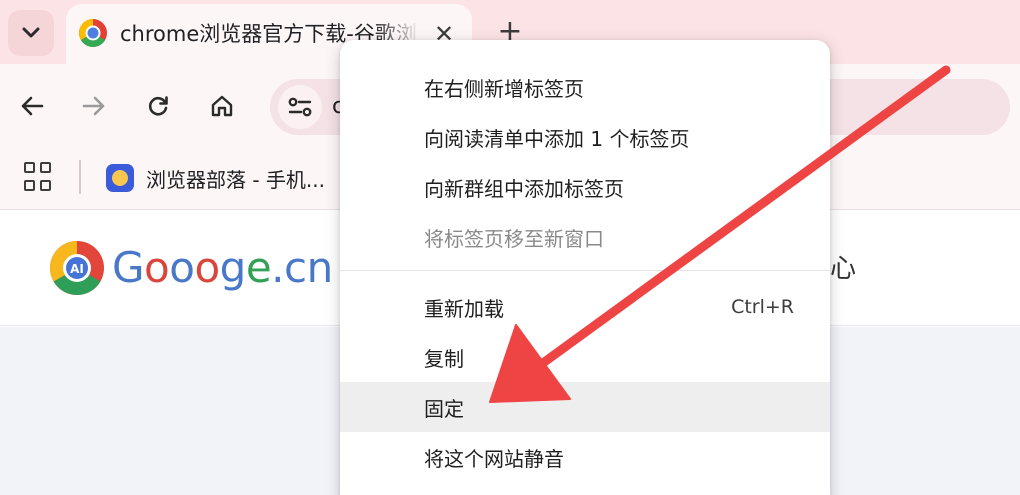 Image resolution: width=1020 pixels, height=495 pixels. I want to click on bookmarks-divider, so click(80, 177).